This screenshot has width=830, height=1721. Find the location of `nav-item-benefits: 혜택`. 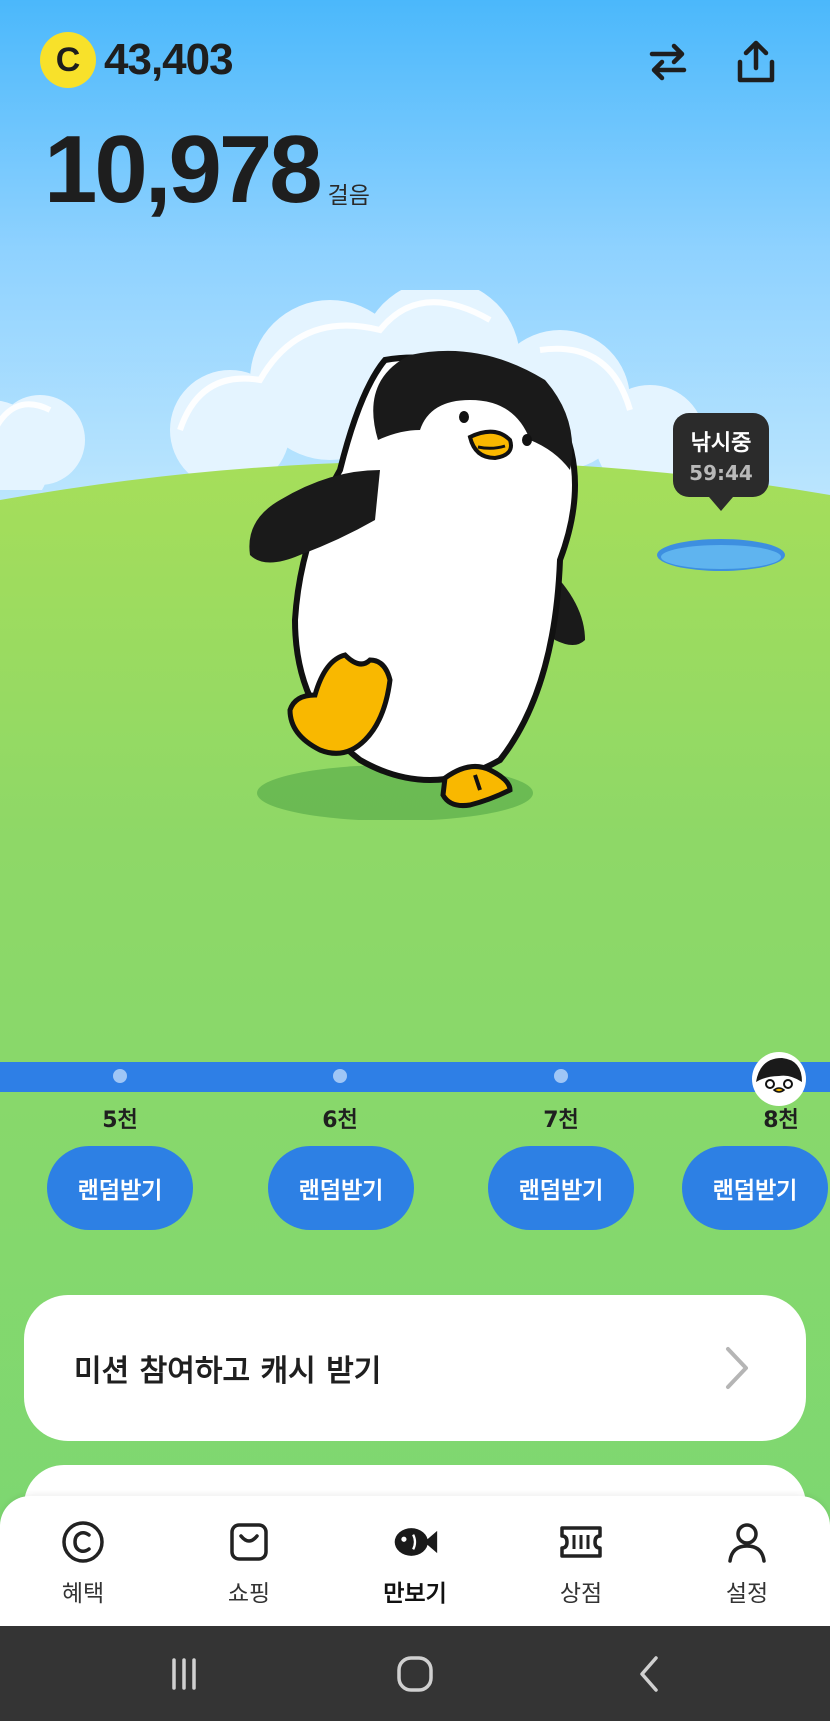

nav-item-benefits: 혜택 is located at coordinates (83, 1563).